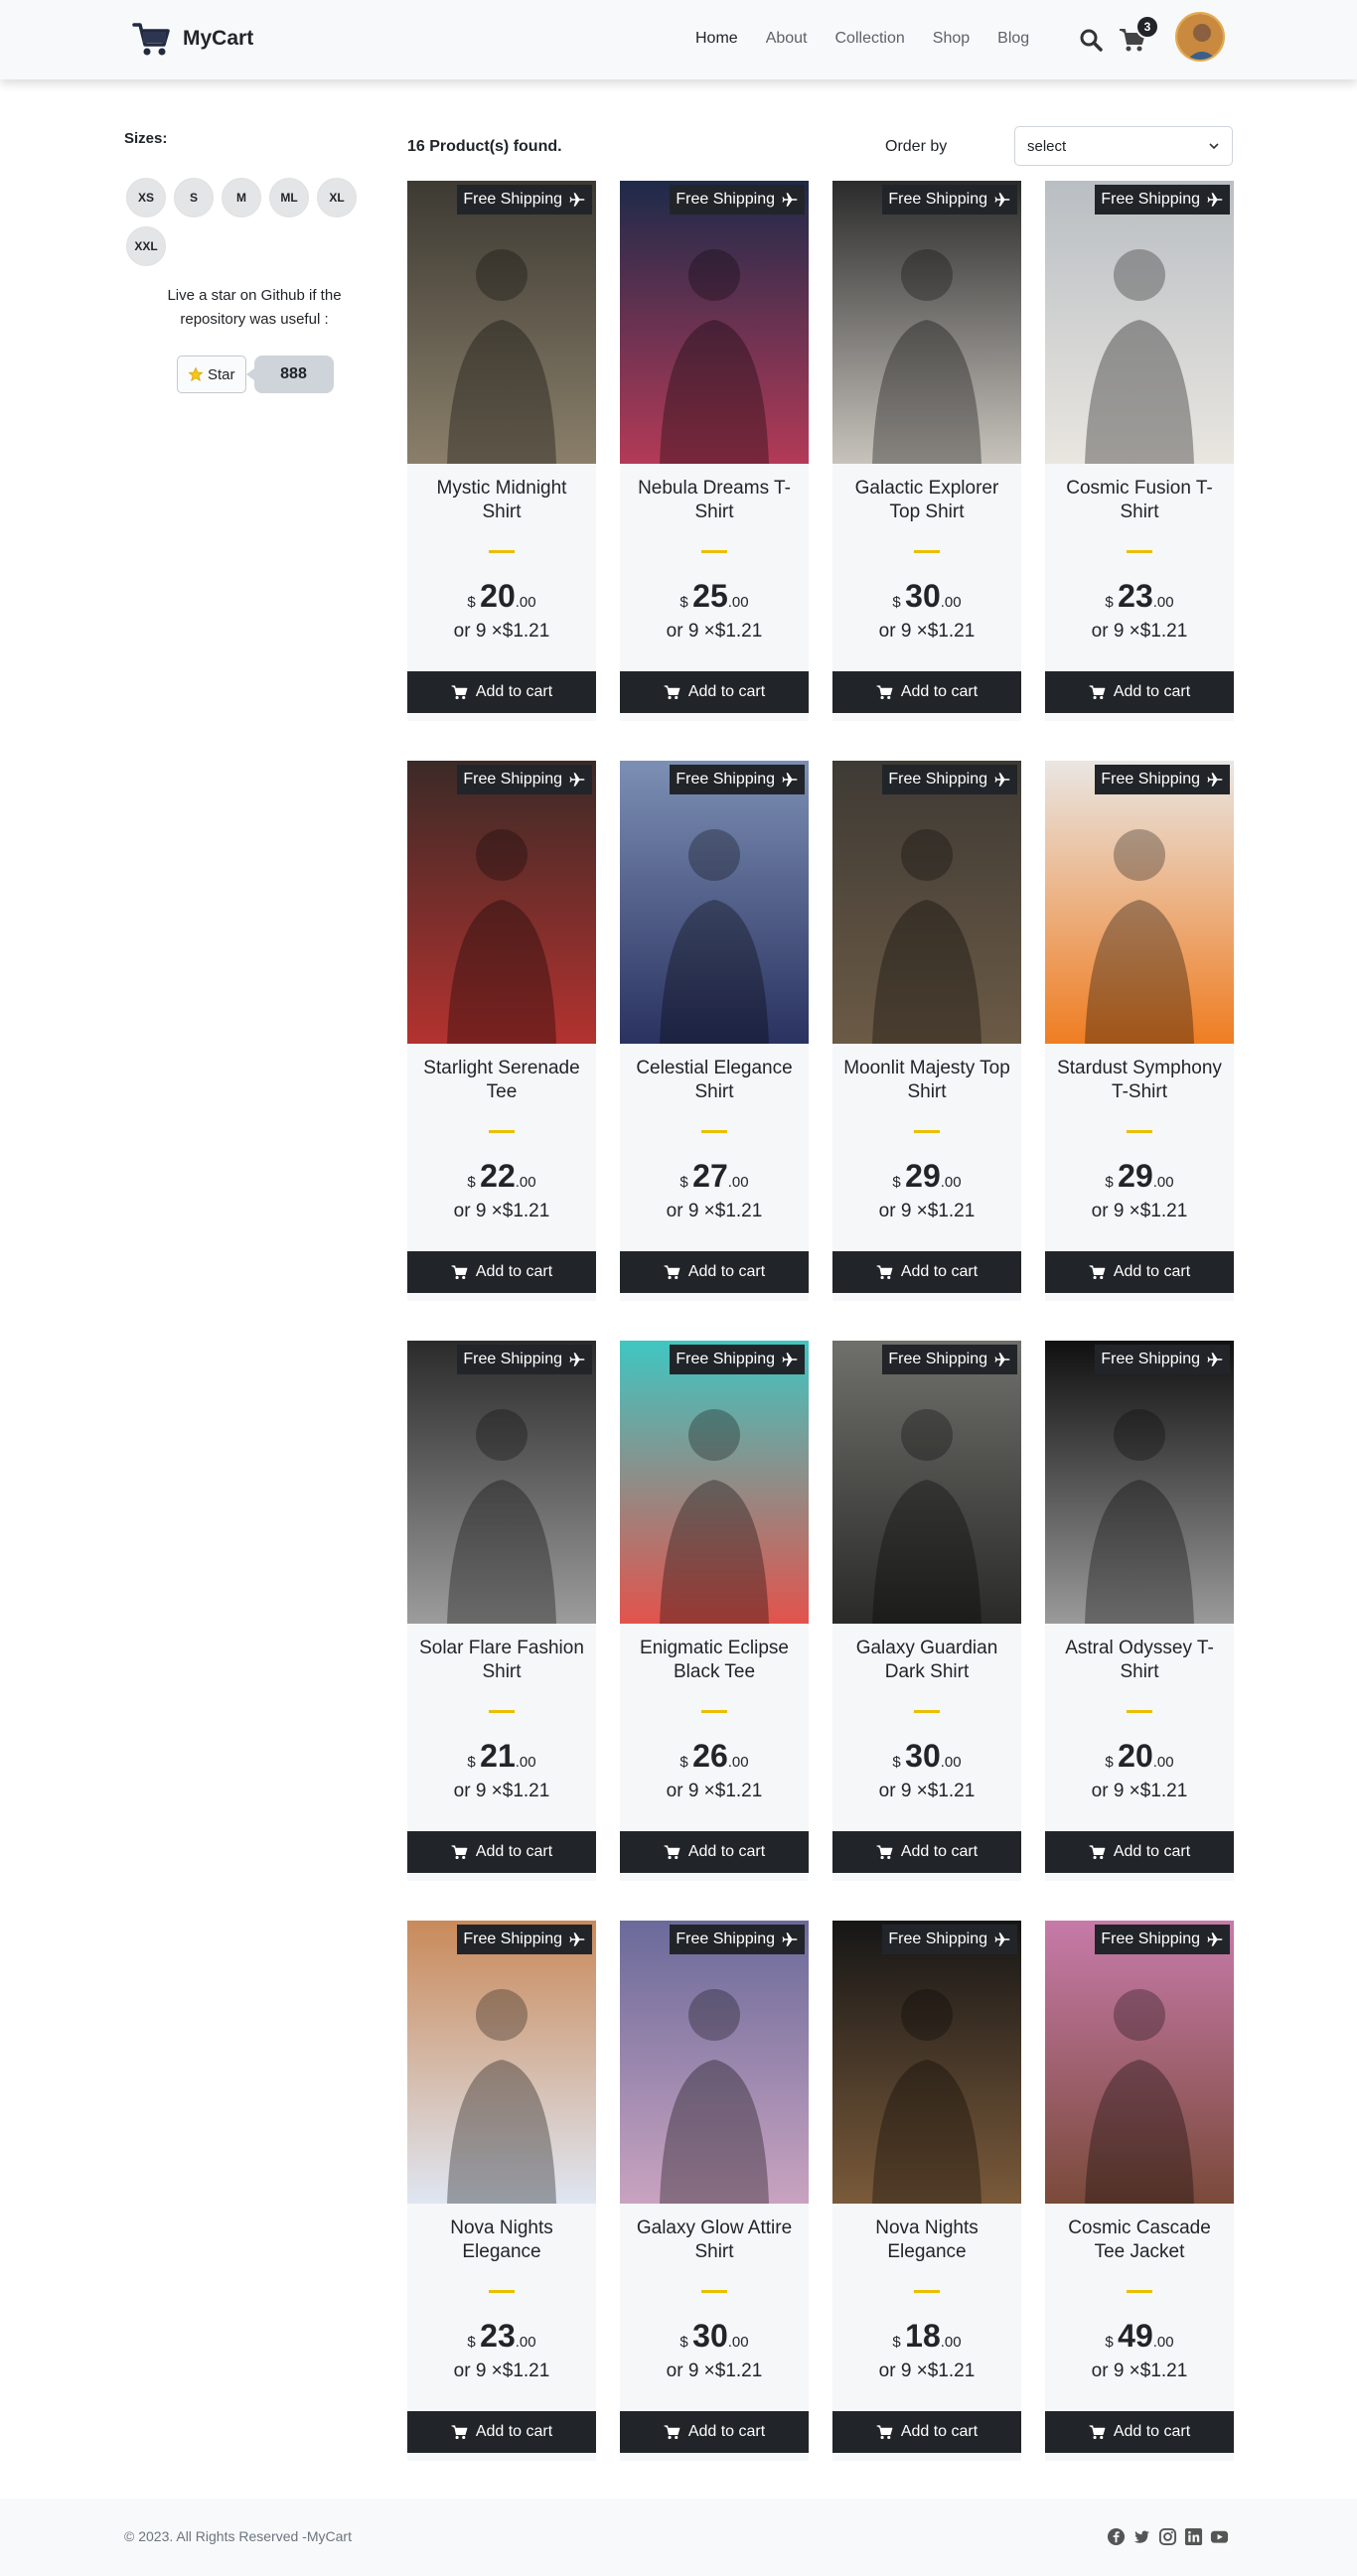 The image size is (1357, 2576). I want to click on size-ml: ML, so click(289, 197).